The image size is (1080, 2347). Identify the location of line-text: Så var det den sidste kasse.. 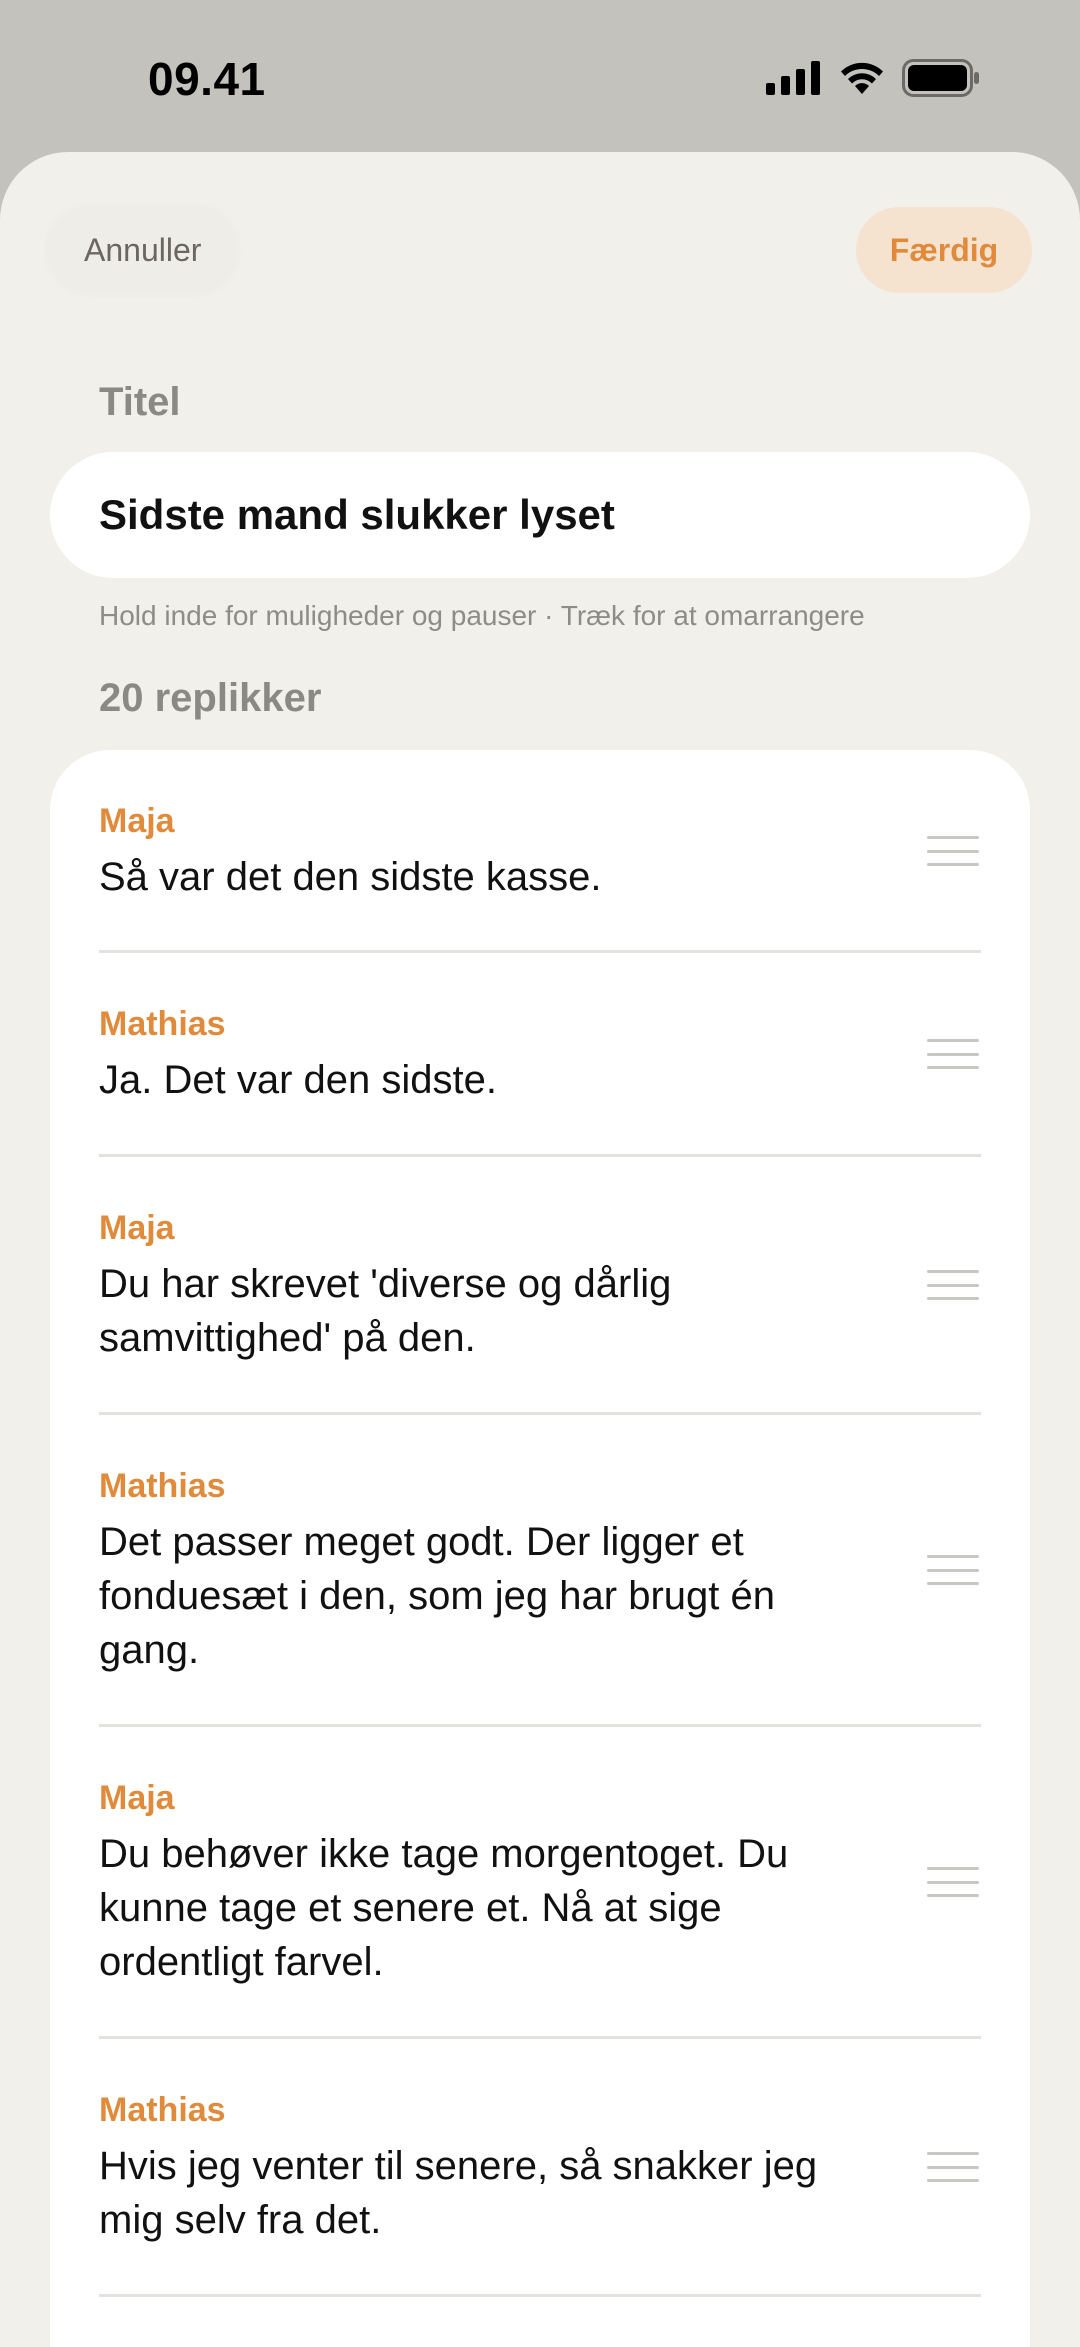
(350, 877).